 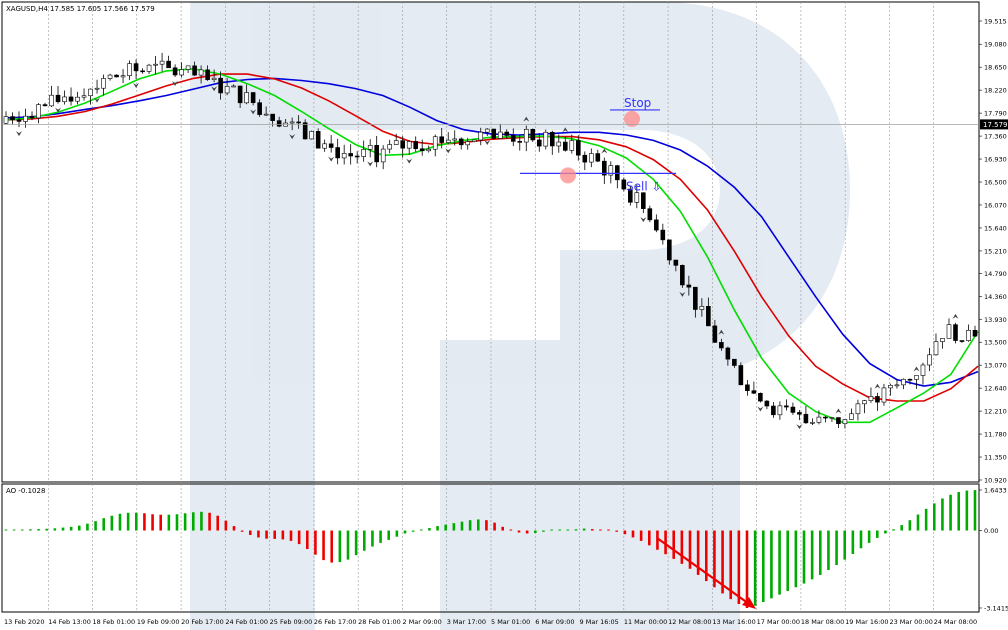 I want to click on x-tick-label: 13 Feb 2020, so click(x=24, y=622).